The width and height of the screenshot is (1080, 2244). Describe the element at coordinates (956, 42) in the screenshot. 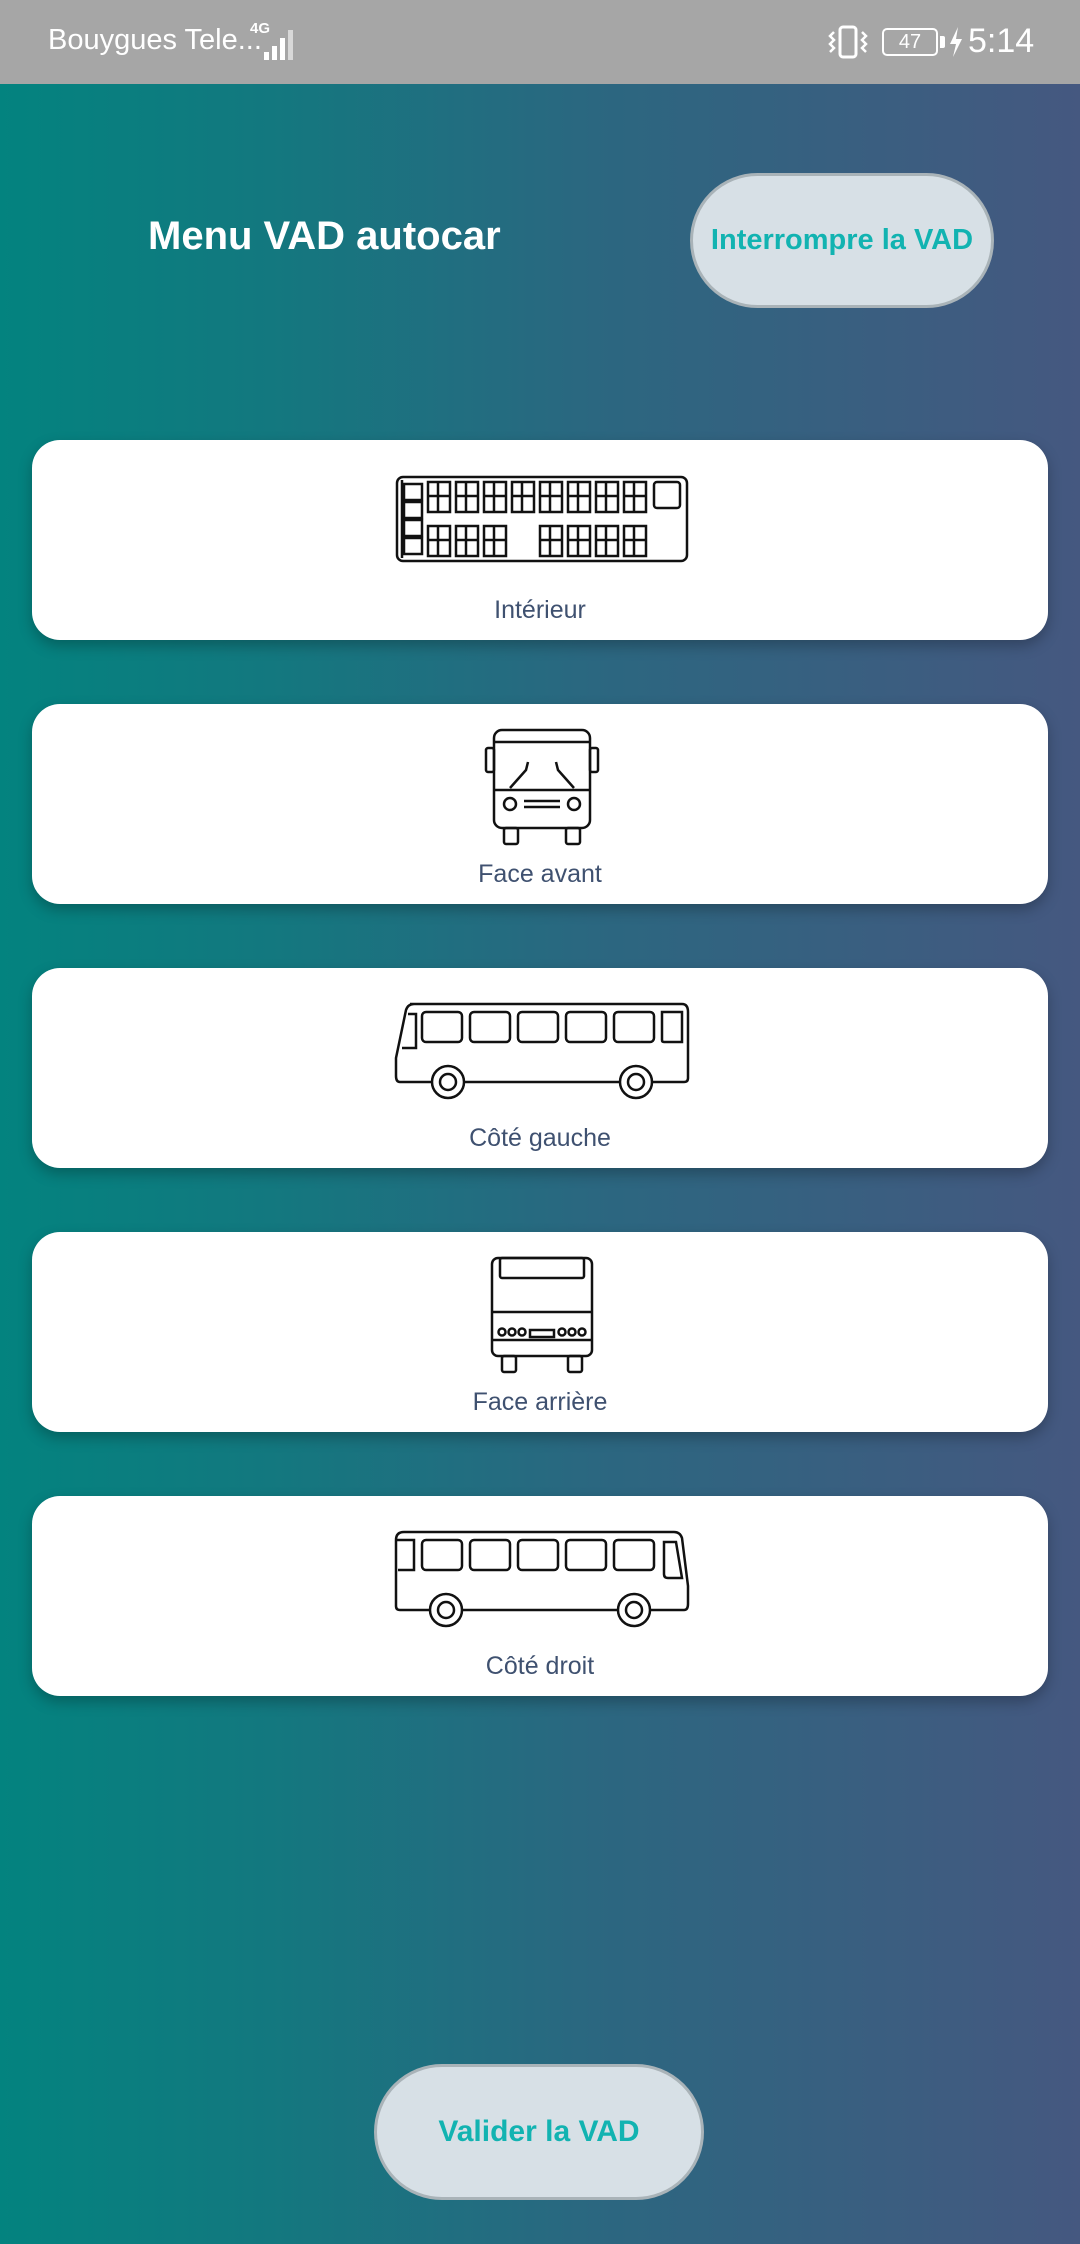

I see `charging-icon` at that location.